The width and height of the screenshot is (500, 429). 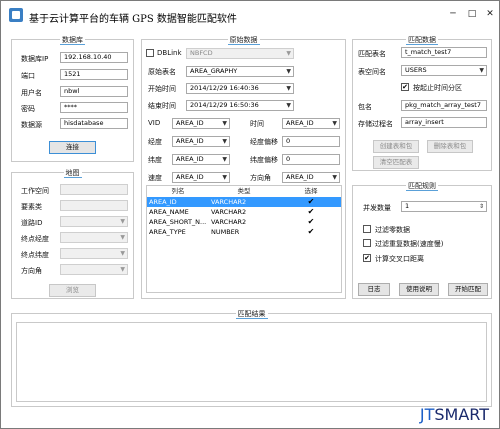 I want to click on procedure-label: 存储过程名, so click(x=375, y=124).